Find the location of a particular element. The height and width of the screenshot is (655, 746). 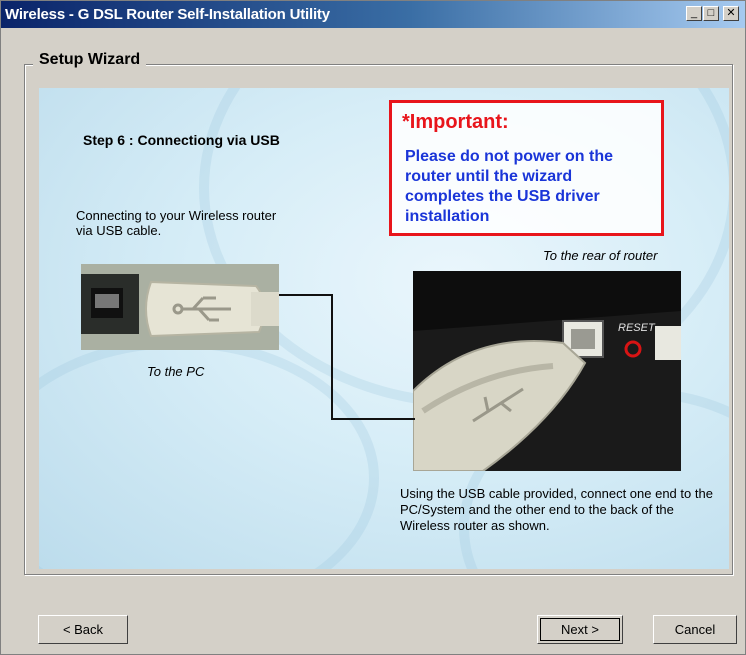

back-button: < Back is located at coordinates (83, 629).